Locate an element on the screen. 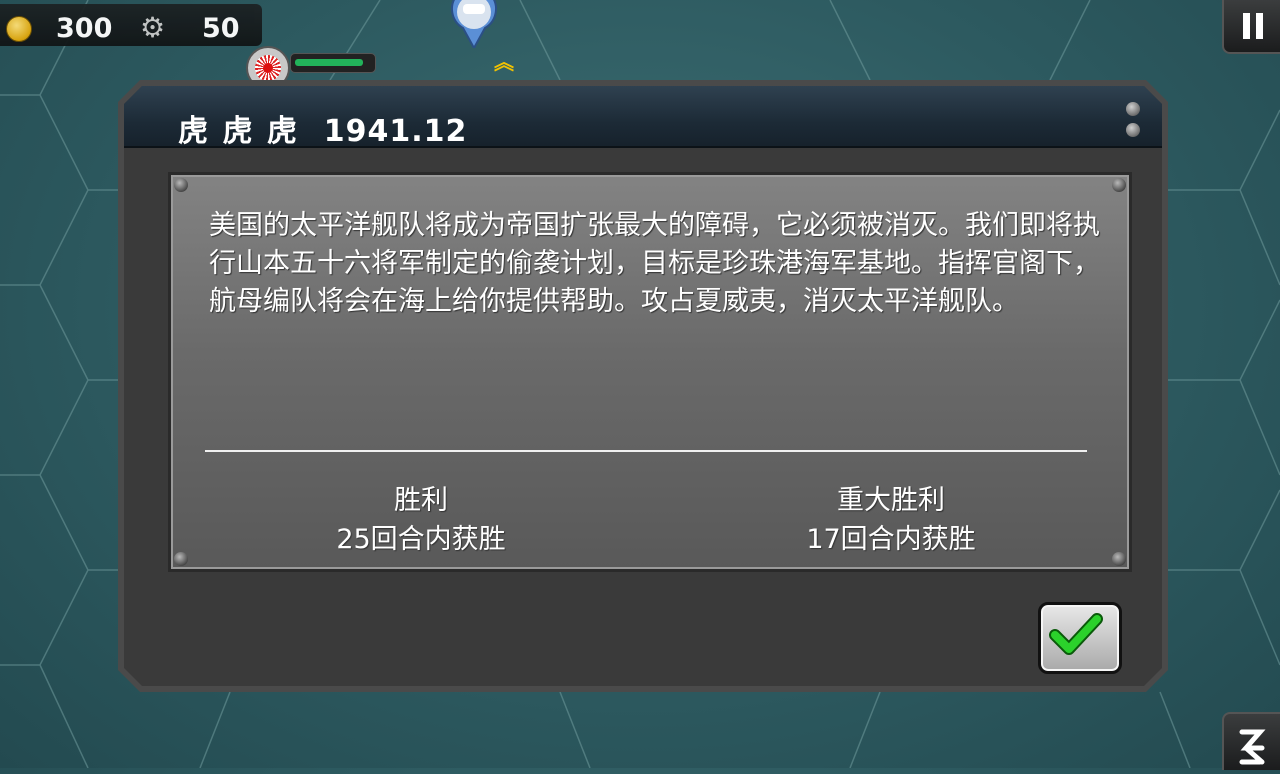  gold-coin-icon is located at coordinates (19, 29).